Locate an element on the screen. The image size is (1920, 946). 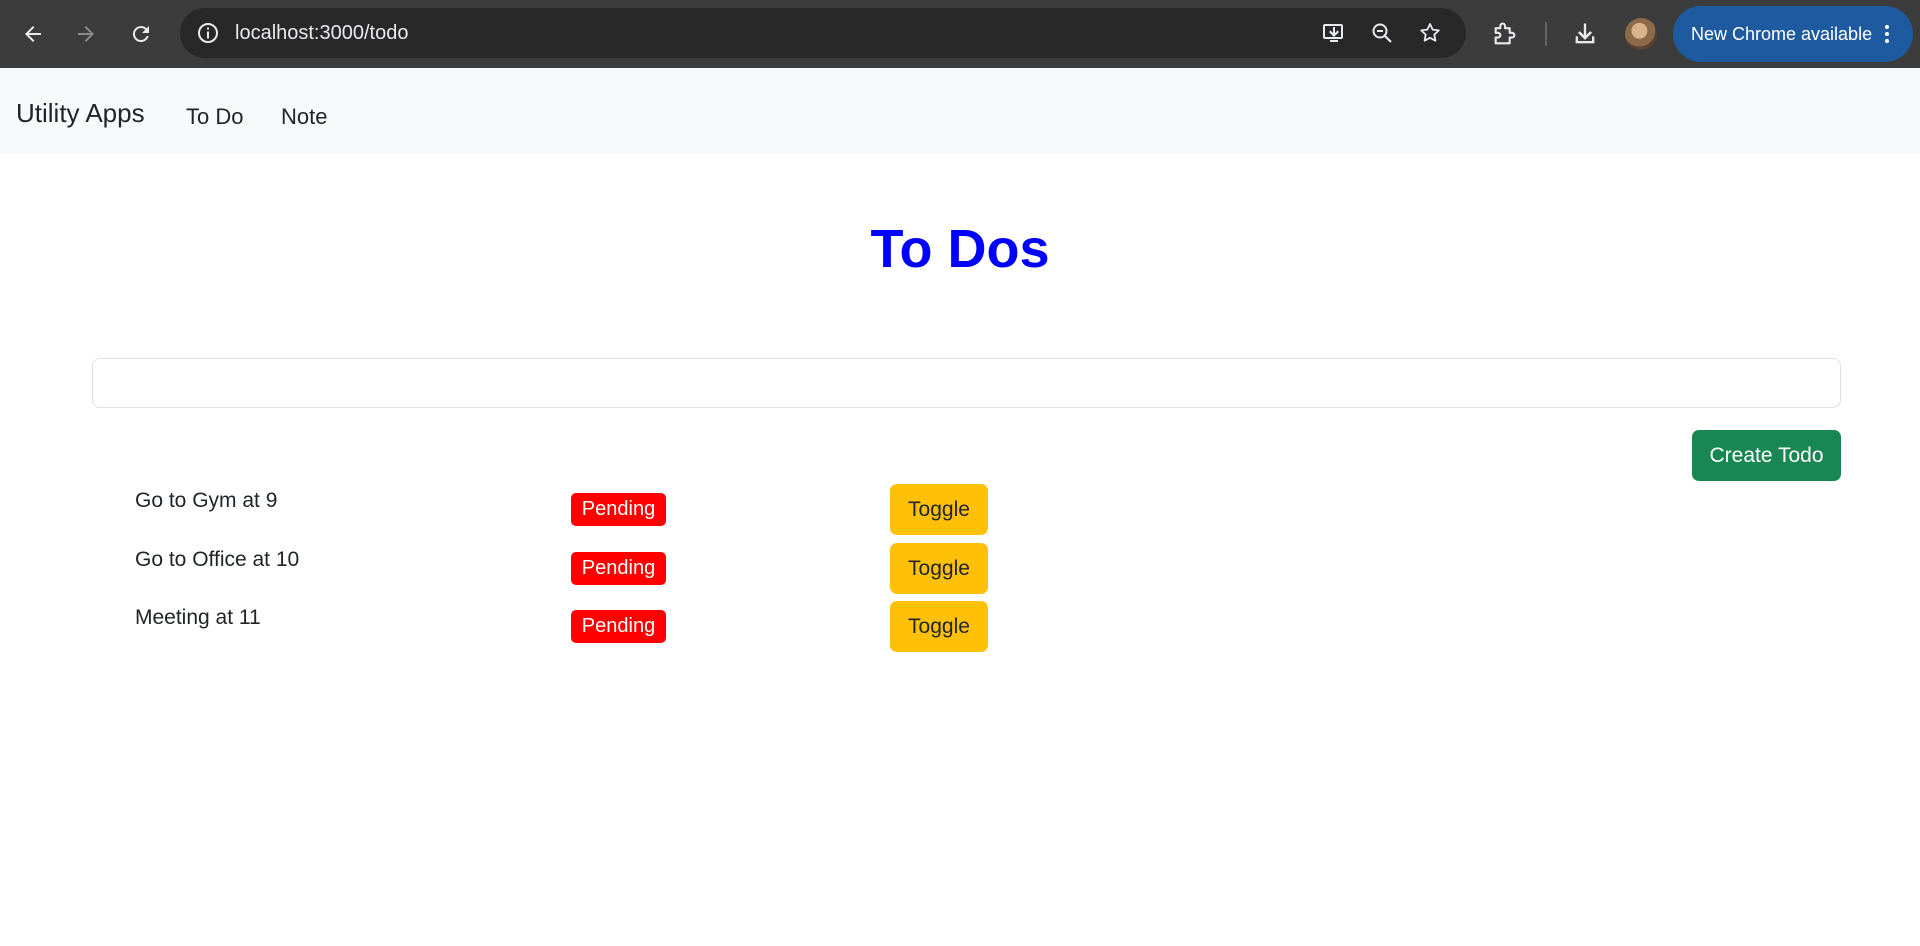
nav-link-note: Note is located at coordinates (304, 111).